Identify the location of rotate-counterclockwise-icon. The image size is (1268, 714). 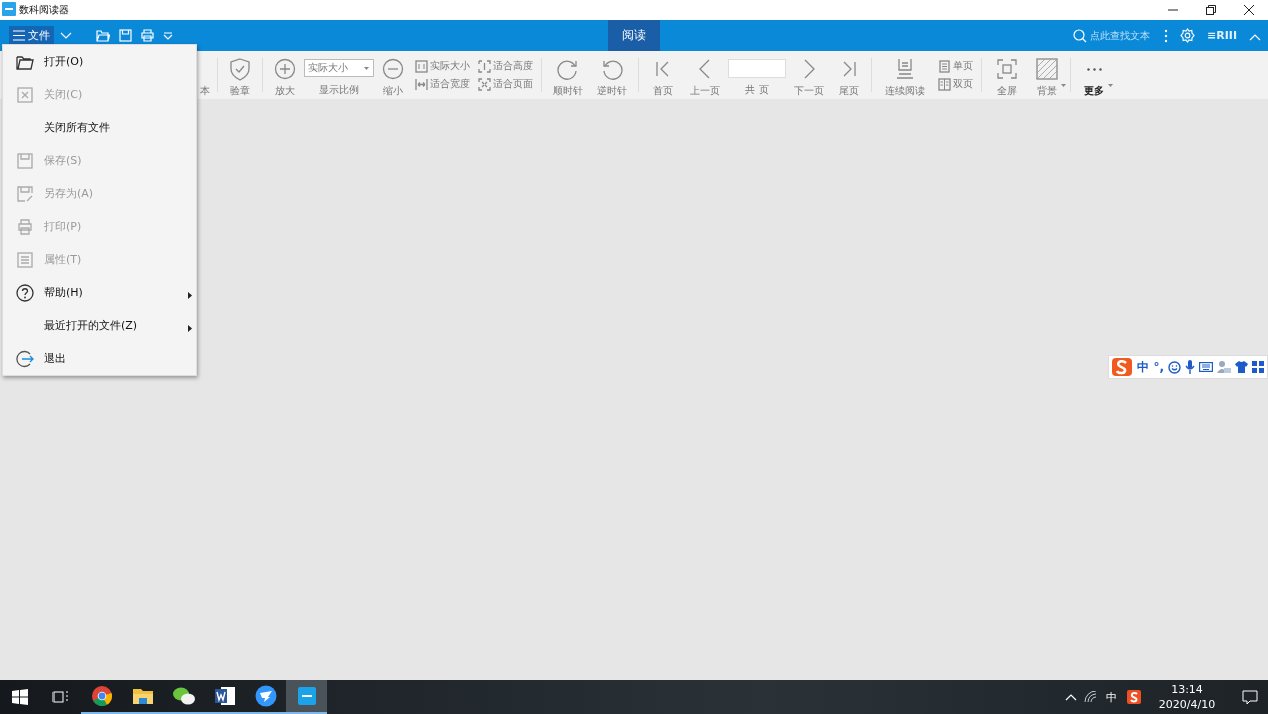
(612, 69).